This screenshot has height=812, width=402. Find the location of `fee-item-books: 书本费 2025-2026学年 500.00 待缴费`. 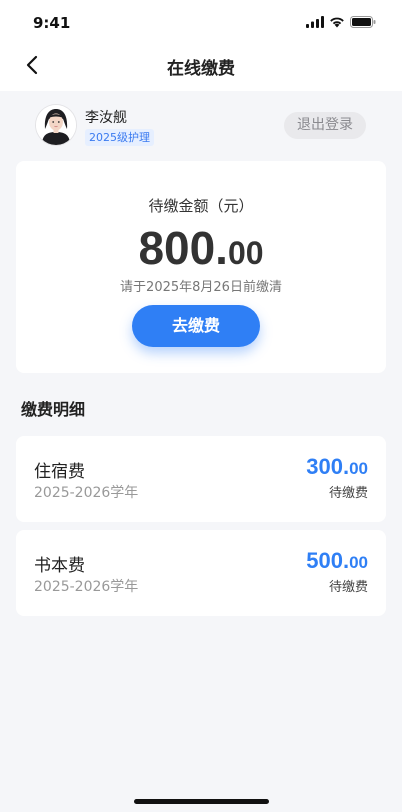

fee-item-books: 书本费 2025-2026学年 500.00 待缴费 is located at coordinates (201, 573).